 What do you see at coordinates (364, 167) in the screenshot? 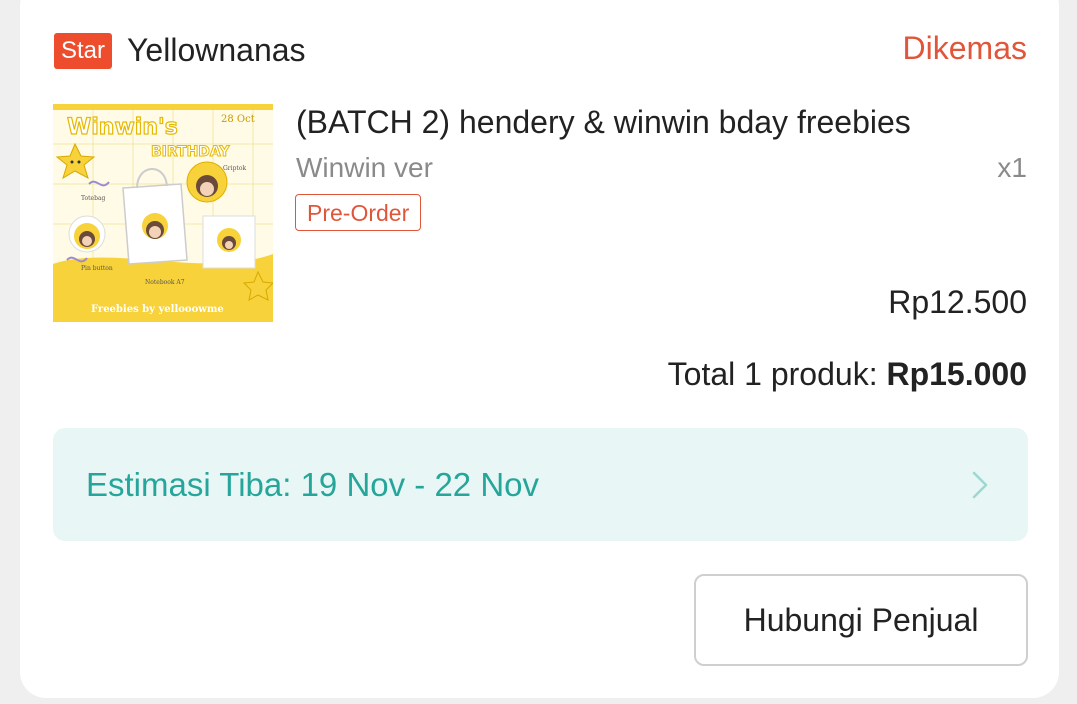
I see `product-variant: Winwin ver` at bounding box center [364, 167].